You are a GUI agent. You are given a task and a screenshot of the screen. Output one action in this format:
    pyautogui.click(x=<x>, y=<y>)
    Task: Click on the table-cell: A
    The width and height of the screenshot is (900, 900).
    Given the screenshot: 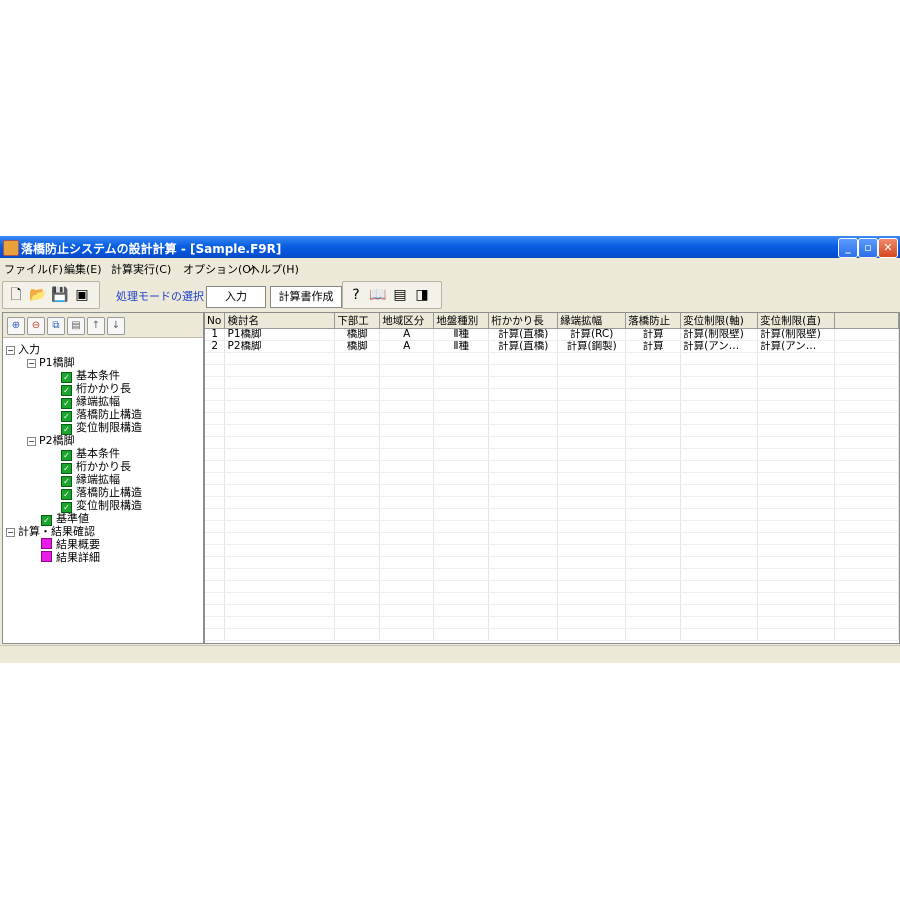 What is the action you would take?
    pyautogui.click(x=407, y=334)
    